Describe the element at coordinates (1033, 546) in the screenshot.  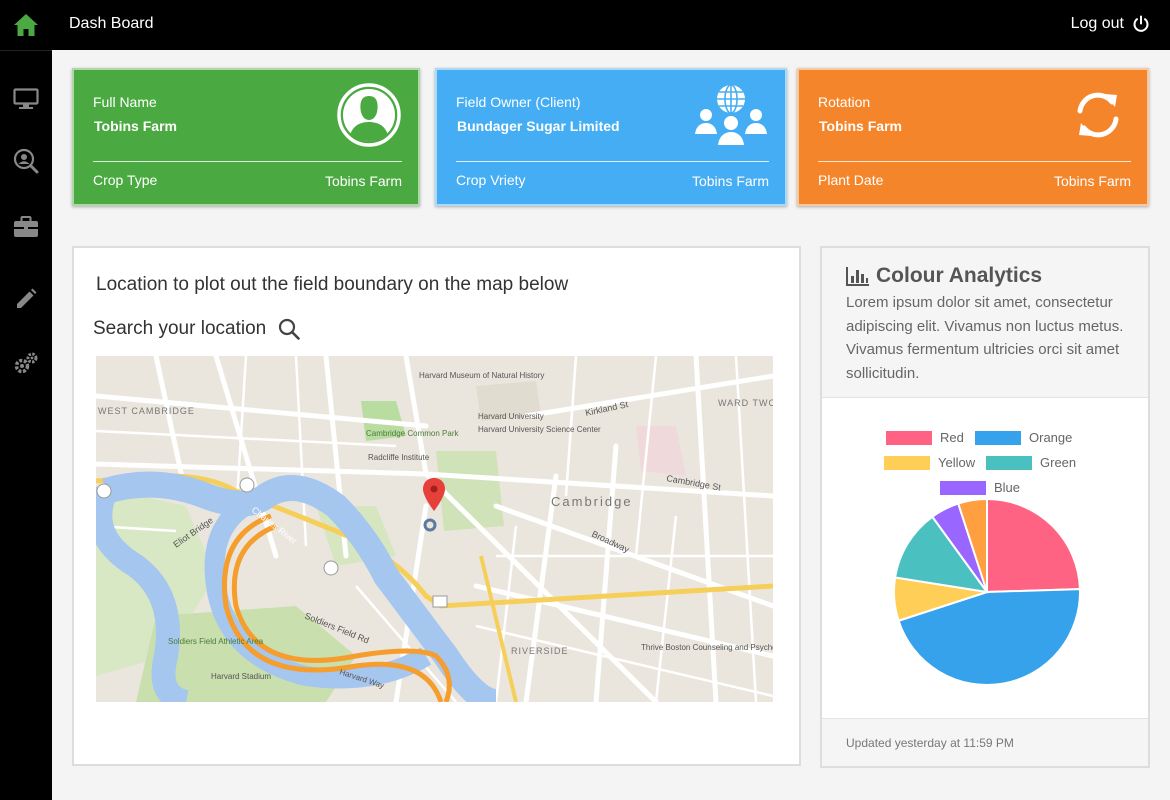
I see `pie-slice-red` at that location.